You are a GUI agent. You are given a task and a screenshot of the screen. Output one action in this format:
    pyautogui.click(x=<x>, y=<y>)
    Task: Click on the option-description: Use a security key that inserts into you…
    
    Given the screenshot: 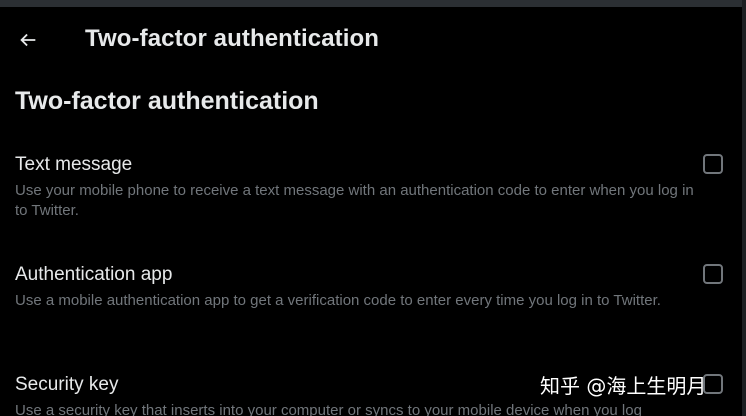 What is the action you would take?
    pyautogui.click(x=328, y=409)
    